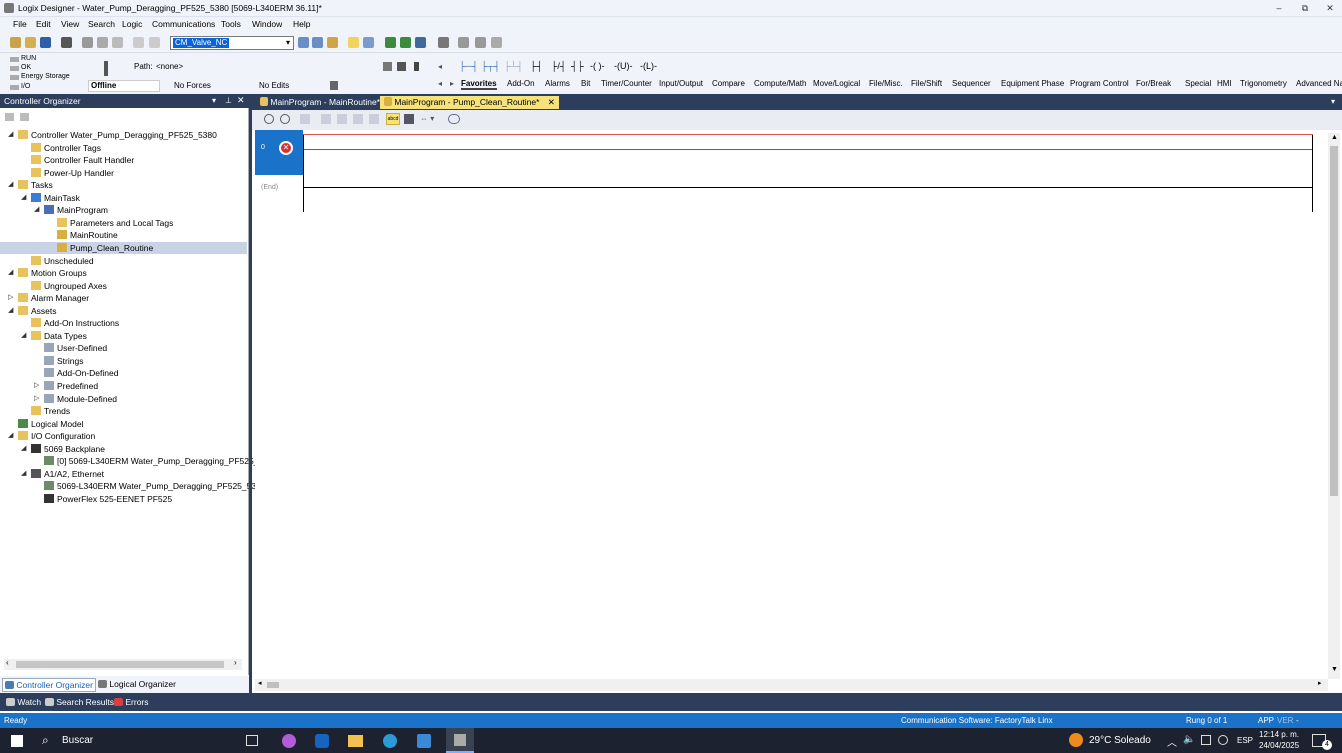 The height and width of the screenshot is (753, 1342). What do you see at coordinates (1032, 83) in the screenshot?
I see `tab-equipment-phase: Equipment Phase` at bounding box center [1032, 83].